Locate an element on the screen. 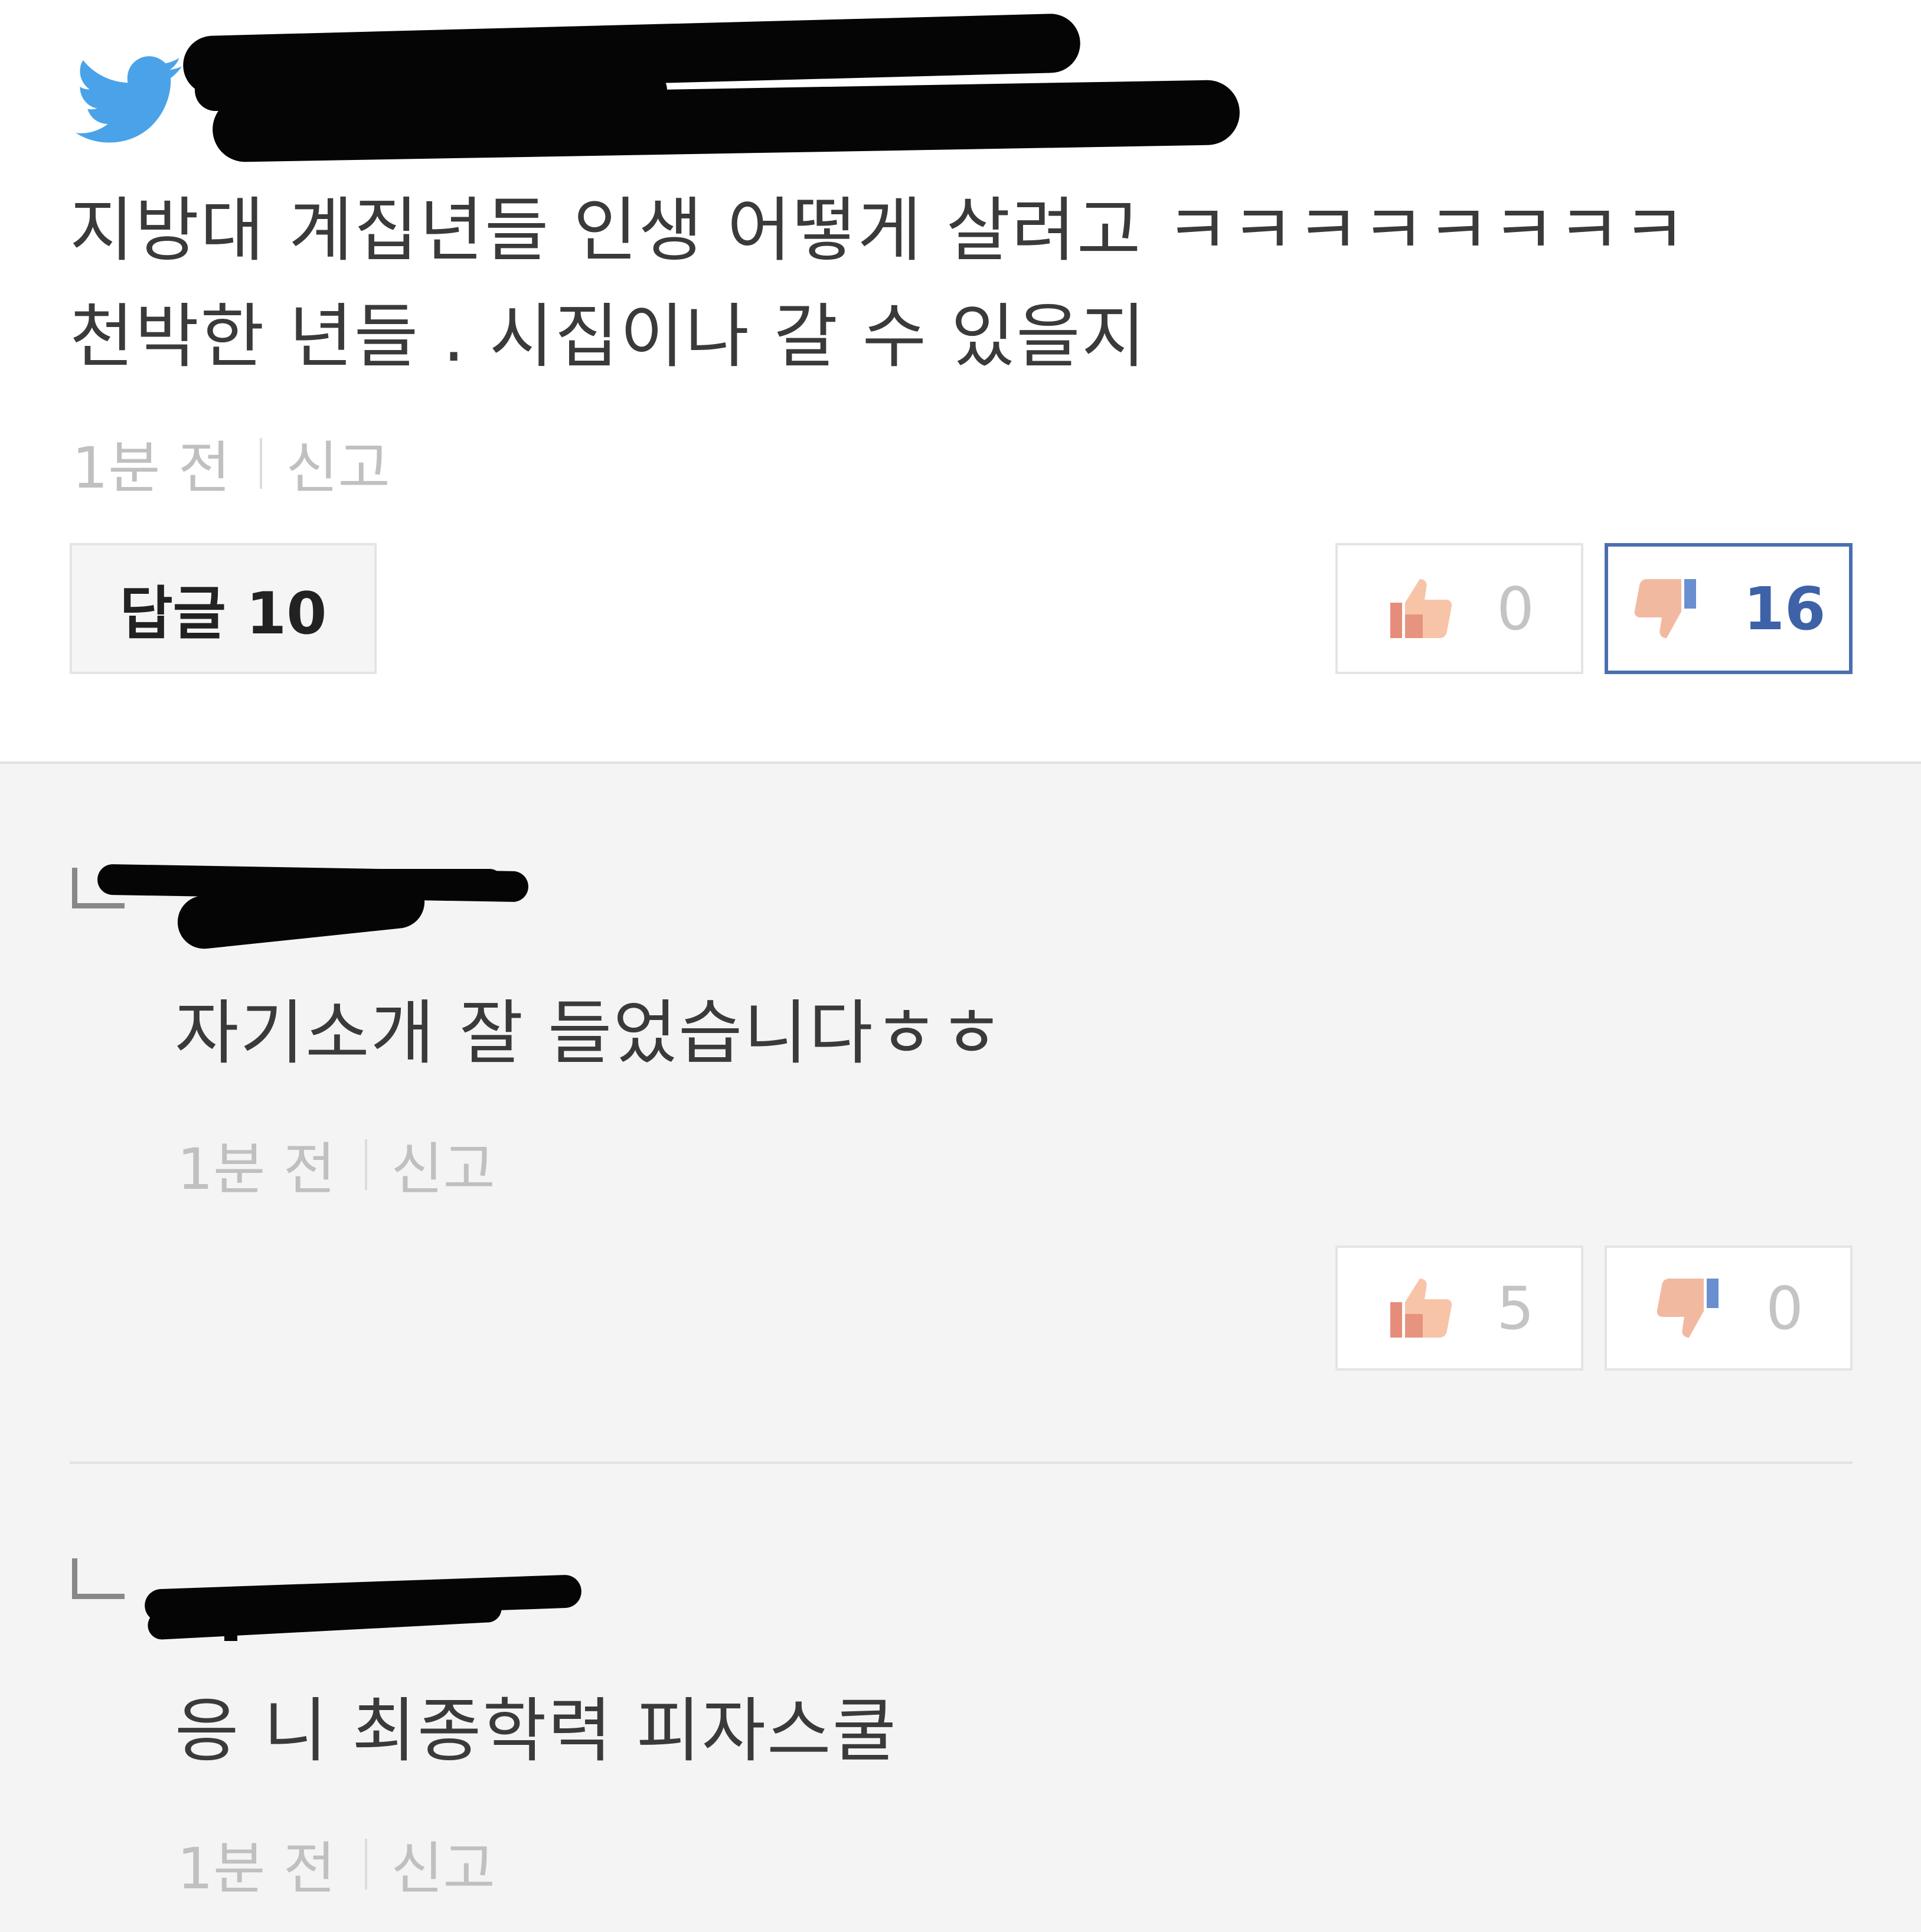 Image resolution: width=1921 pixels, height=1932 pixels. comment-text-line-2: 천박한 년들 . 시집이나 갈 수 있을지 is located at coordinates (609, 336).